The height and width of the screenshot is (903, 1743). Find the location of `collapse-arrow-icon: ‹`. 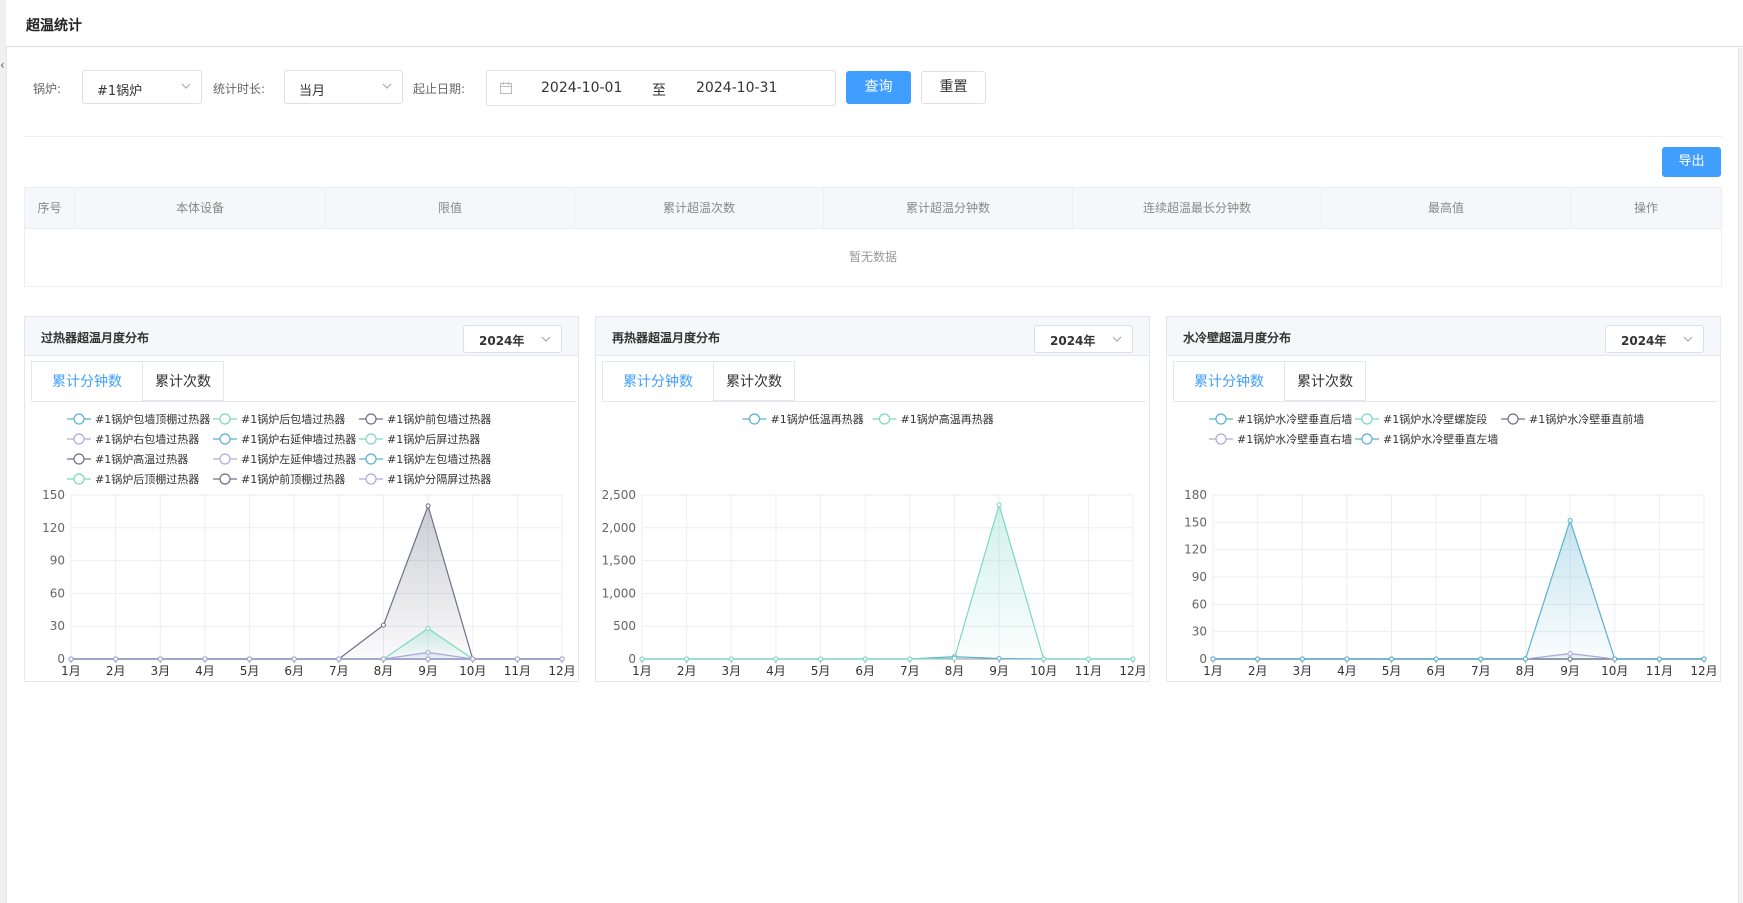

collapse-arrow-icon: ‹ is located at coordinates (2, 65).